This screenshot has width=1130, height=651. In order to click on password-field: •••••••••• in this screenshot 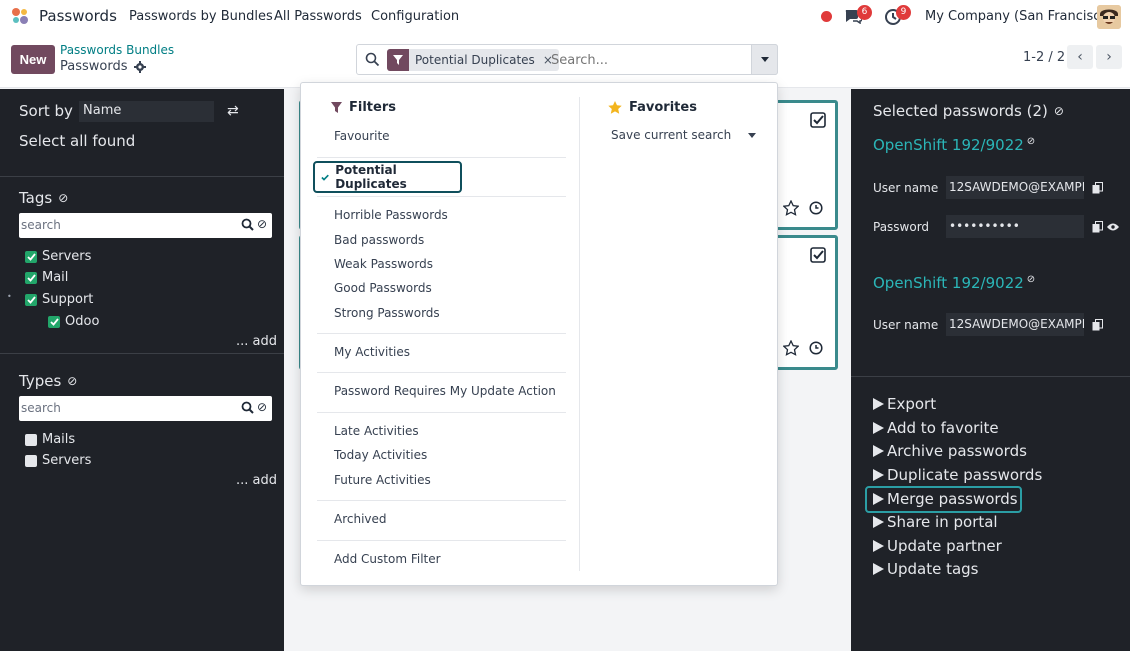, I will do `click(1015, 226)`.